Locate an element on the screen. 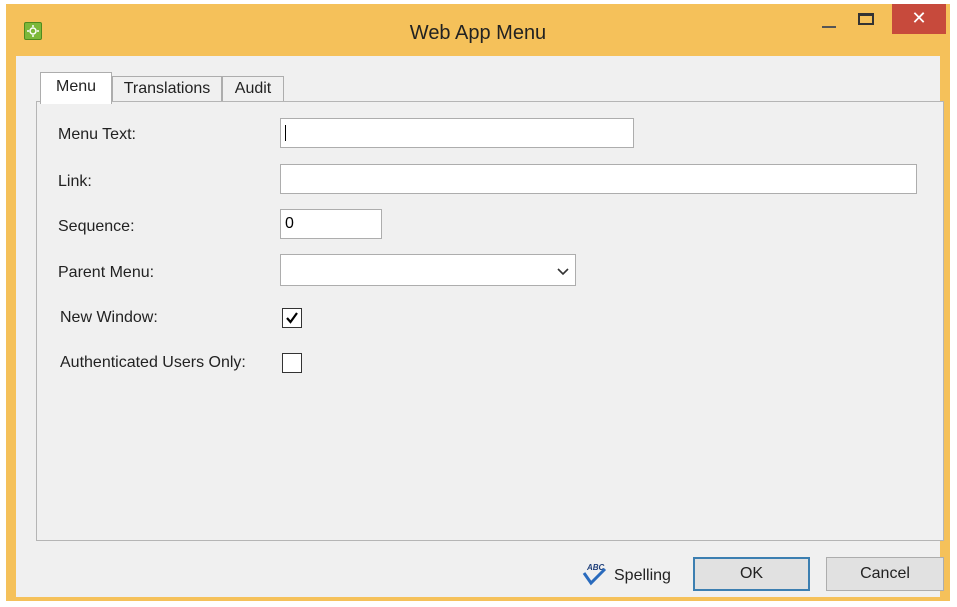  cancel-button: Cancel is located at coordinates (885, 574).